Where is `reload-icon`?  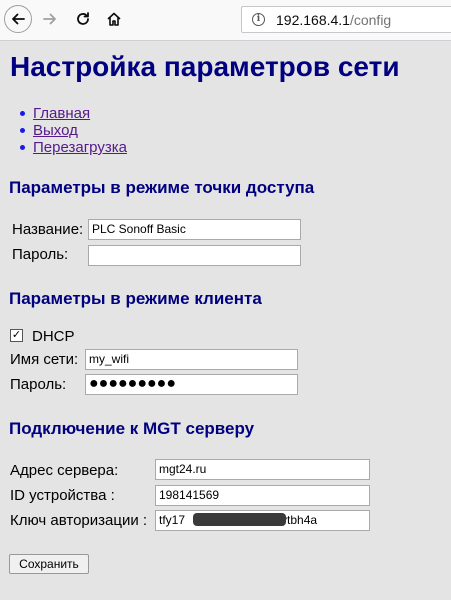 reload-icon is located at coordinates (83, 18).